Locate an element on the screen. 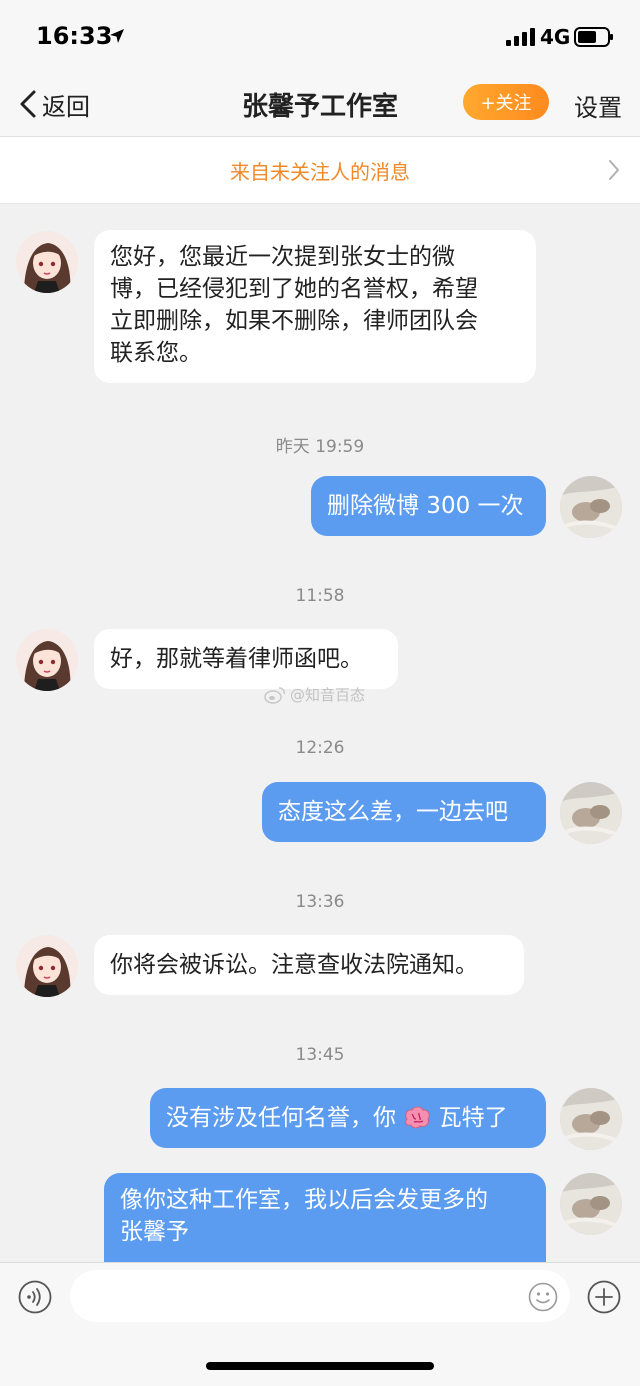 This screenshot has height=1386, width=640. message-bubble-outgoing: 态度这么差，一边去吧 is located at coordinates (404, 812).